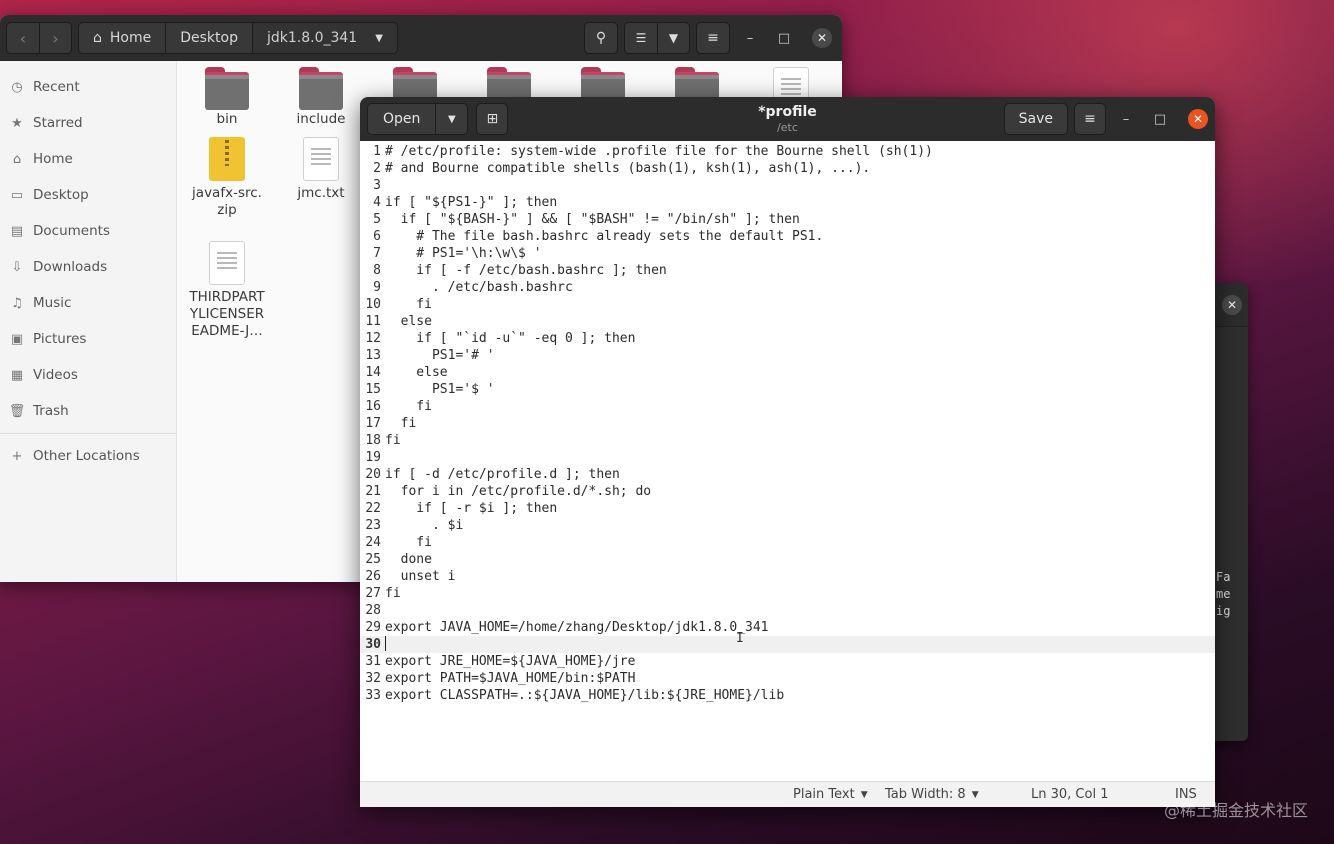 Image resolution: width=1334 pixels, height=844 pixels. I want to click on text-file-icon, so click(227, 263).